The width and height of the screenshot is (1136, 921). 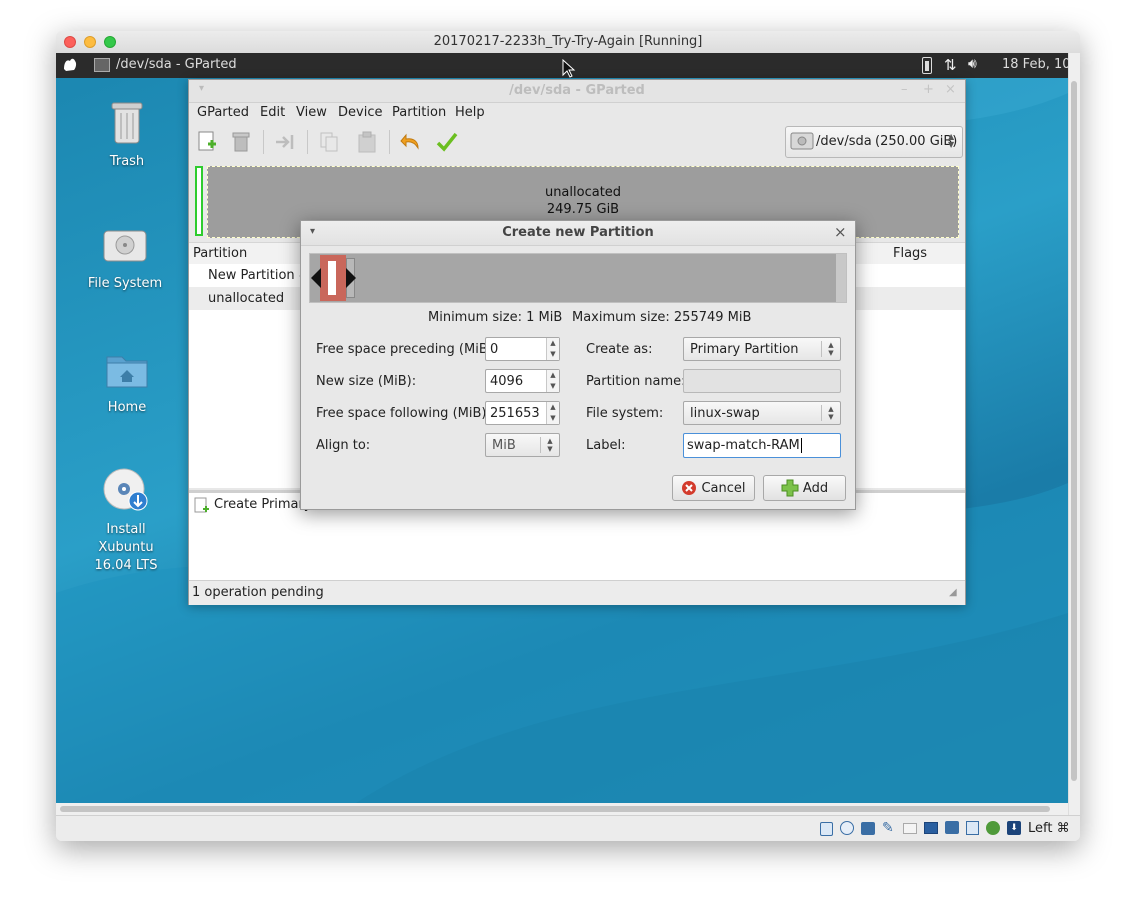 What do you see at coordinates (583, 192) in the screenshot?
I see `diskmap-label: unallocated` at bounding box center [583, 192].